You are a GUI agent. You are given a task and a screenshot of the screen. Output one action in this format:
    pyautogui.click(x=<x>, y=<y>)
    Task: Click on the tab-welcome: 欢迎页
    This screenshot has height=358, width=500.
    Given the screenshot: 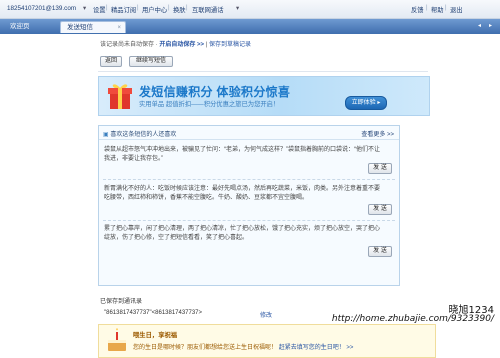 What is the action you would take?
    pyautogui.click(x=31, y=27)
    